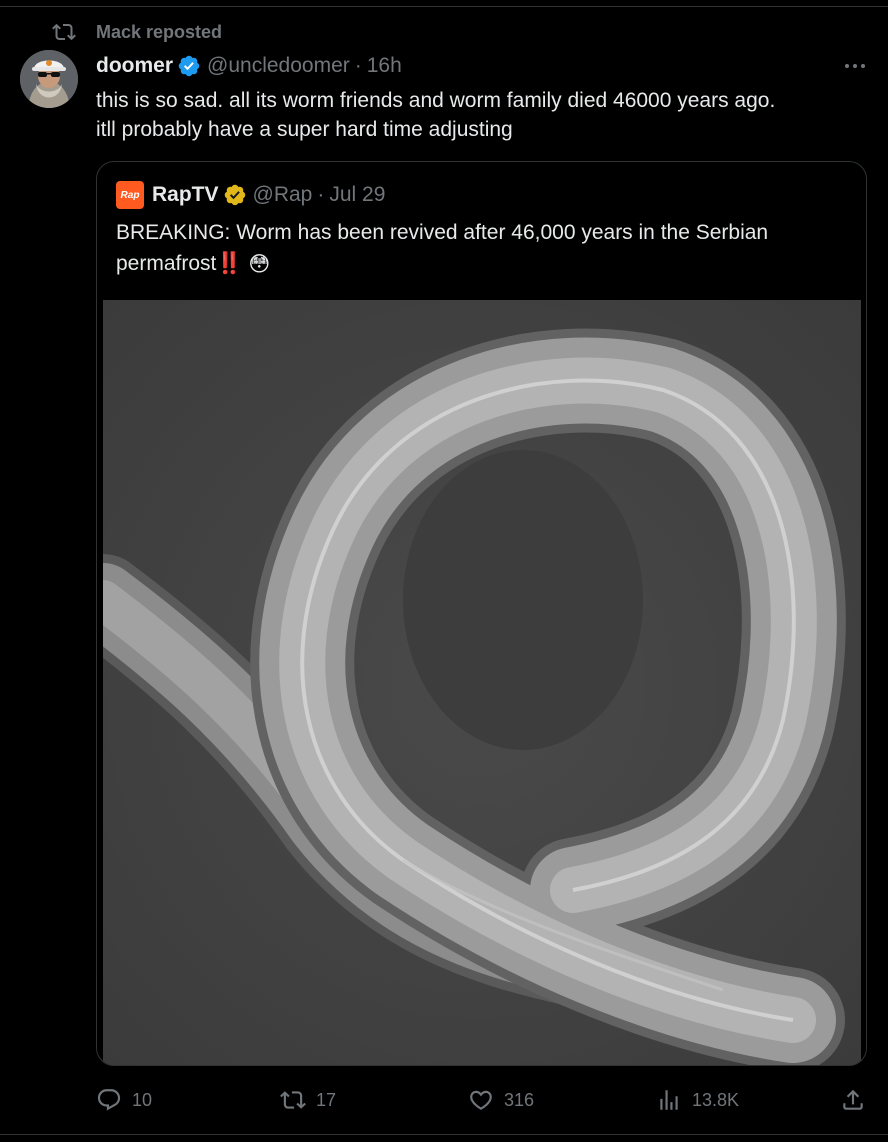  I want to click on view-count: 13.8K, so click(716, 1099).